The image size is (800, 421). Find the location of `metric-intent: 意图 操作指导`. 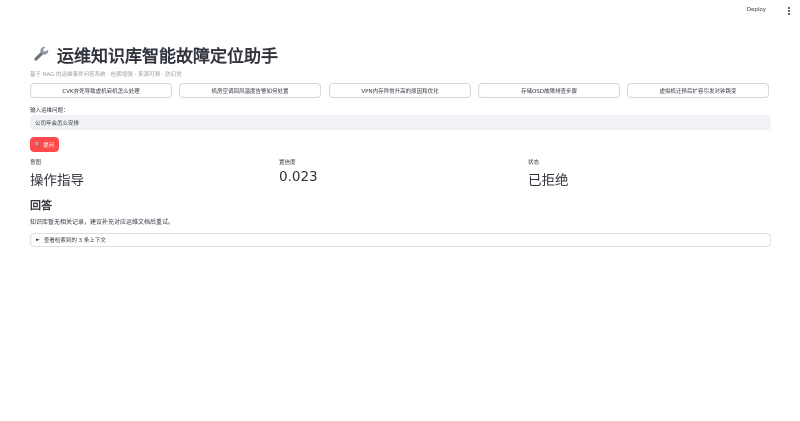

metric-intent: 意图 操作指导 is located at coordinates (57, 173).